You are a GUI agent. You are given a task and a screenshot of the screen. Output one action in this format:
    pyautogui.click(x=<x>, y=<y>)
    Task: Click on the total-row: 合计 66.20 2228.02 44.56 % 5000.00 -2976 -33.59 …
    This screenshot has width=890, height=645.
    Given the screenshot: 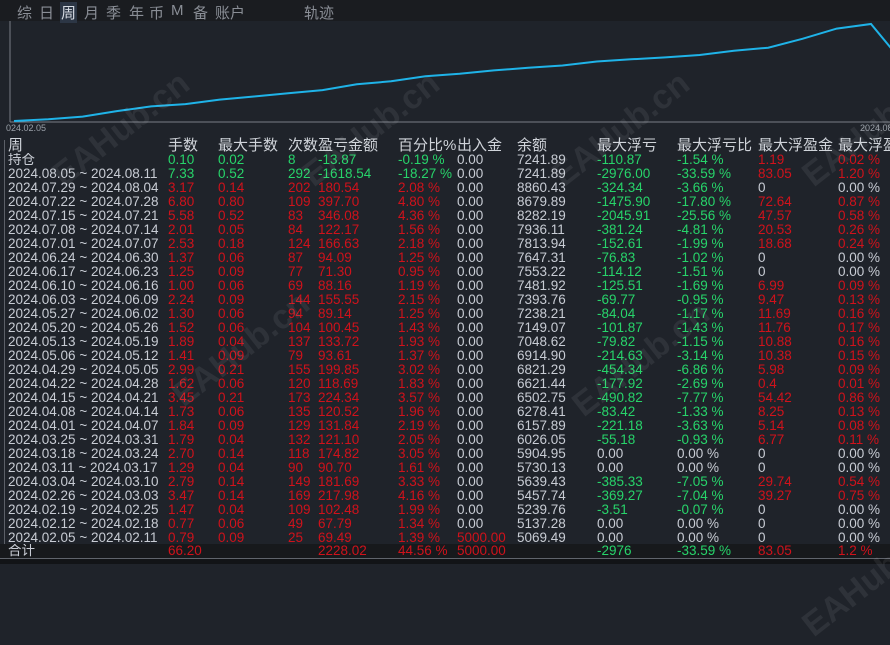 What is the action you would take?
    pyautogui.click(x=445, y=551)
    